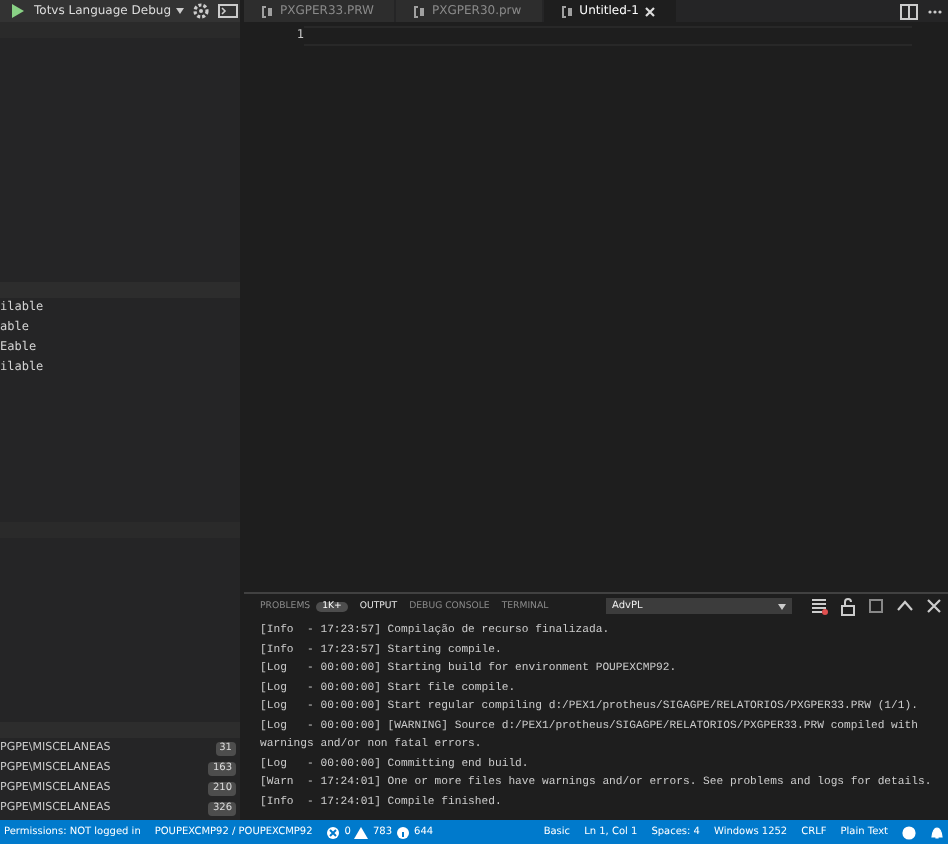 The image size is (948, 844). What do you see at coordinates (18, 11) in the screenshot?
I see `play-icon` at bounding box center [18, 11].